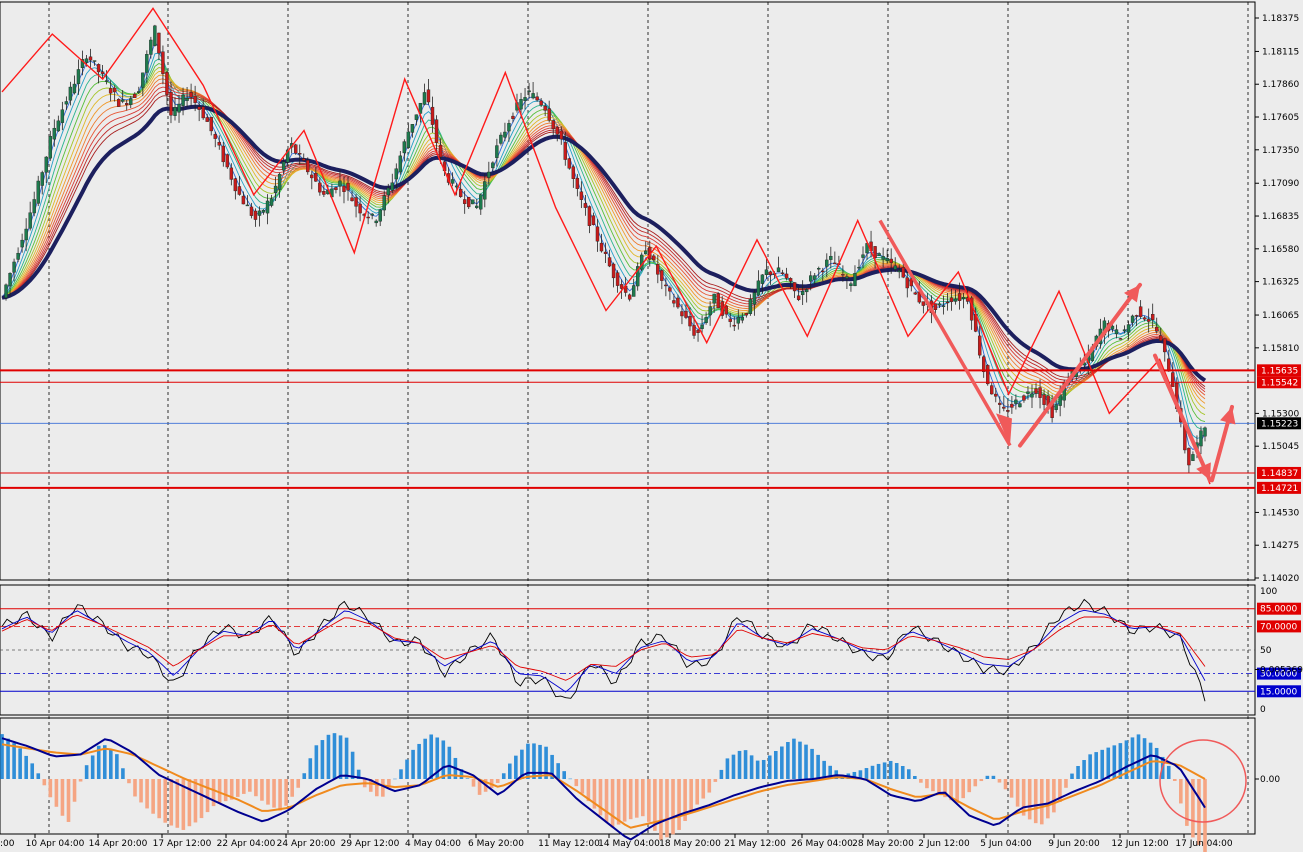 This screenshot has height=852, width=1303. I want to click on price-tick-label: 1.16325, so click(1280, 283).